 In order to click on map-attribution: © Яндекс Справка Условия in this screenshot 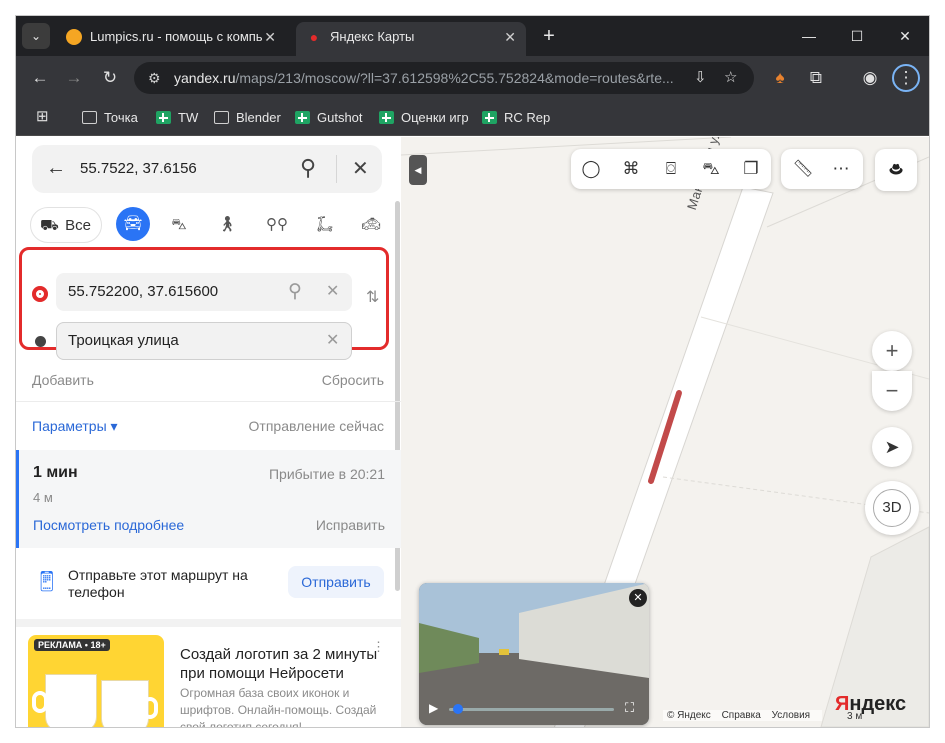, I will do `click(743, 715)`.